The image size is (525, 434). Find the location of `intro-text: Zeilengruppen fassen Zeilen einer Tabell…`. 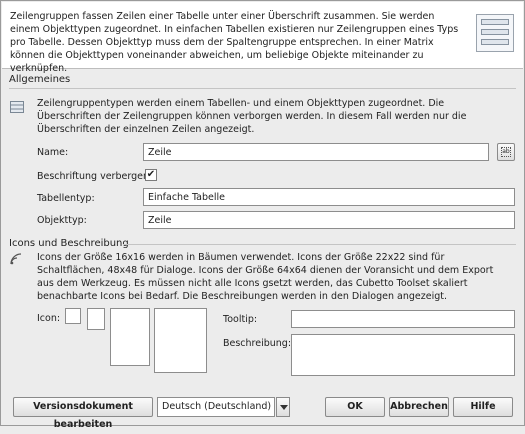

intro-text: Zeilengruppen fassen Zeilen einer Tabell… is located at coordinates (234, 42).